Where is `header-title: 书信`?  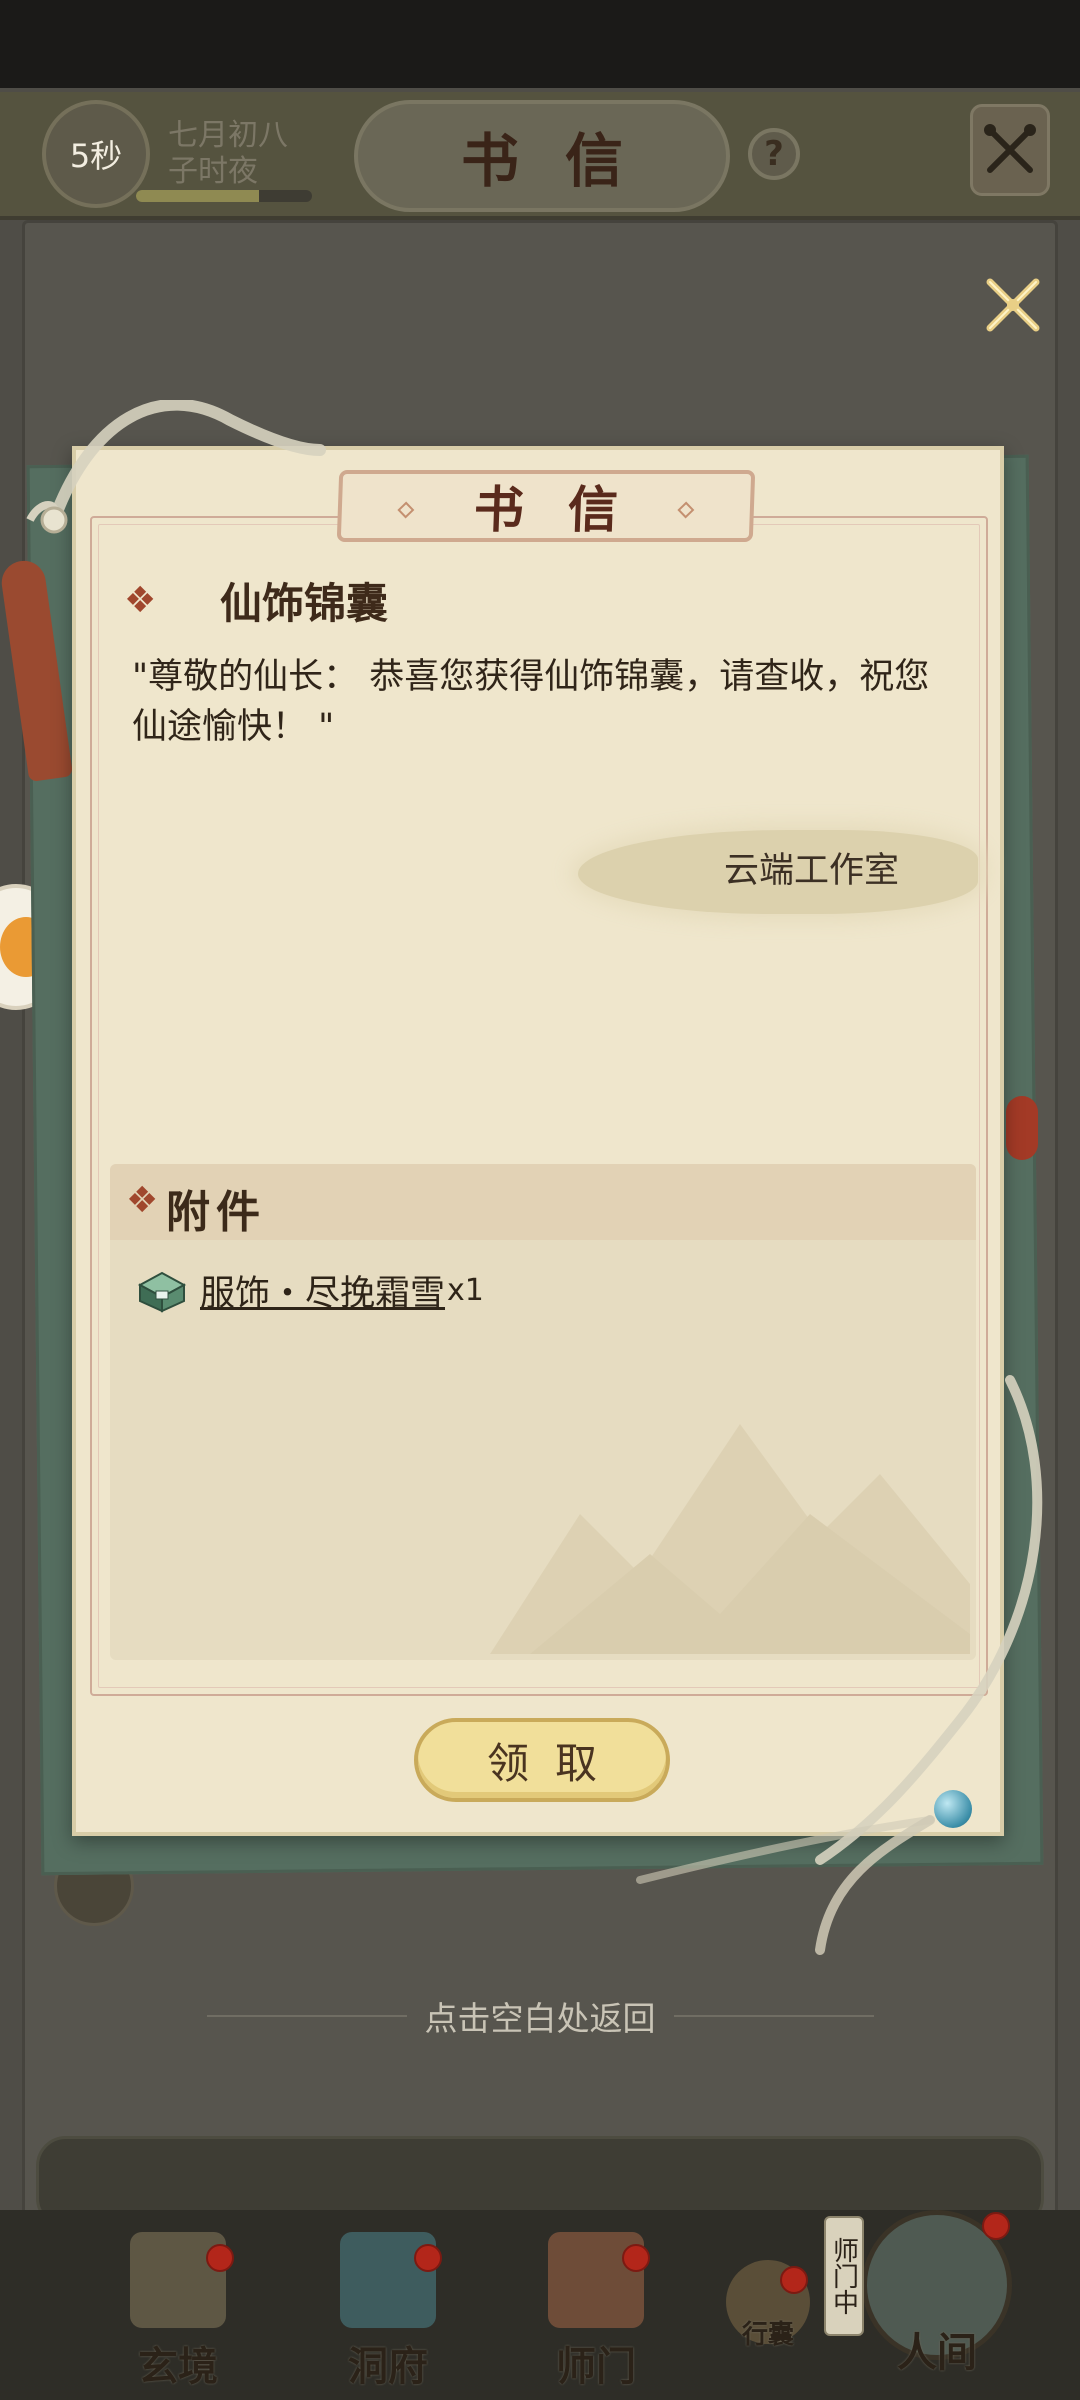
header-title: 书信 is located at coordinates (564, 161).